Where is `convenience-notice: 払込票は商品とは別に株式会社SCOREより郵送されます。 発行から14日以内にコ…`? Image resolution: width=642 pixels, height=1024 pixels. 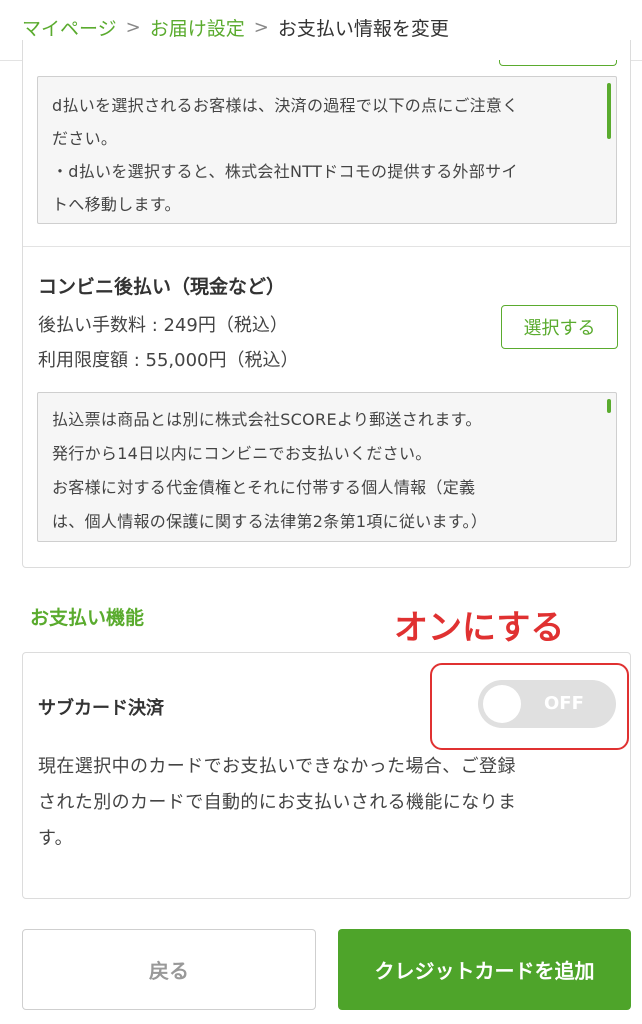
convenience-notice: 払込票は商品とは別に株式会社SCOREより郵送されます。 発行から14日以内にコ… is located at coordinates (327, 467).